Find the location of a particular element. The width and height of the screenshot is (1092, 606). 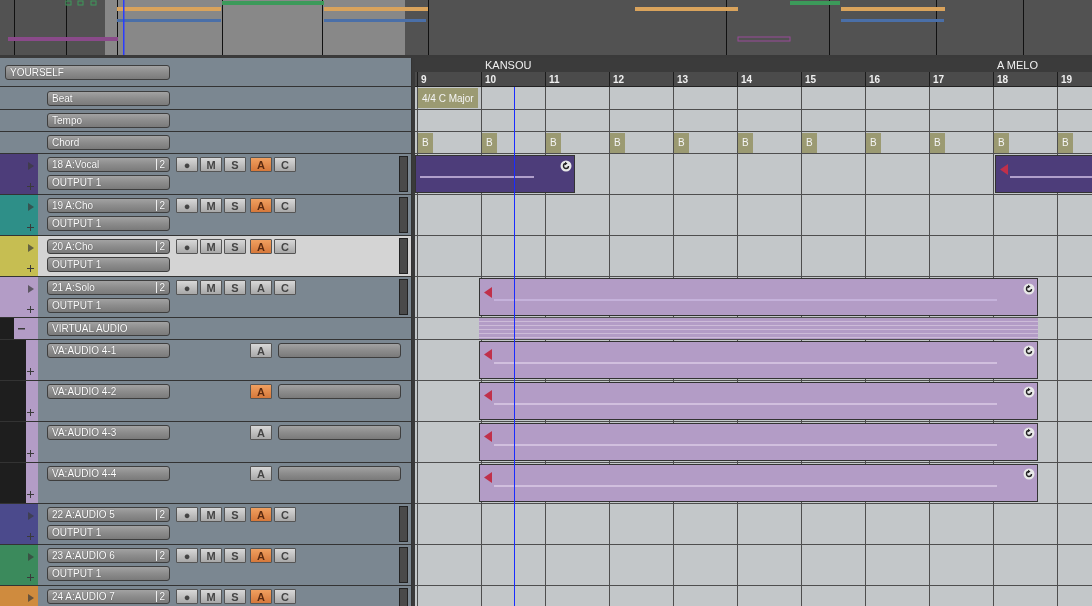

global-track-field: Beat is located at coordinates (108, 98).